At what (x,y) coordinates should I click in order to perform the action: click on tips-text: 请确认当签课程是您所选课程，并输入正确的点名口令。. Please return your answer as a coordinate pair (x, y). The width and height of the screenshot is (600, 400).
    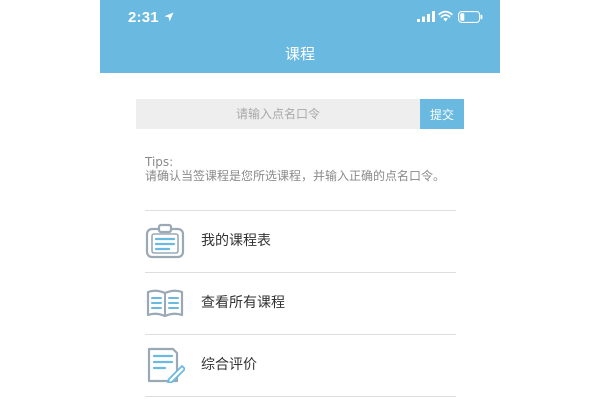
    Looking at the image, I should click on (295, 176).